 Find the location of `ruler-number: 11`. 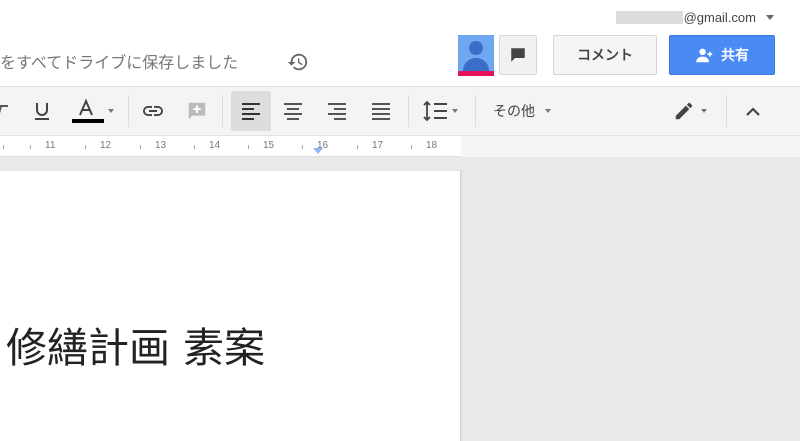

ruler-number: 11 is located at coordinates (50, 145).